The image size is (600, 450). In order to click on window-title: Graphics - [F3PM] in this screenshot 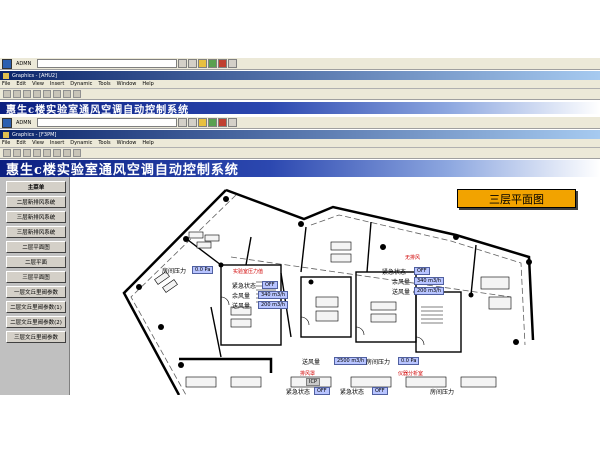, I will do `click(34, 134)`.